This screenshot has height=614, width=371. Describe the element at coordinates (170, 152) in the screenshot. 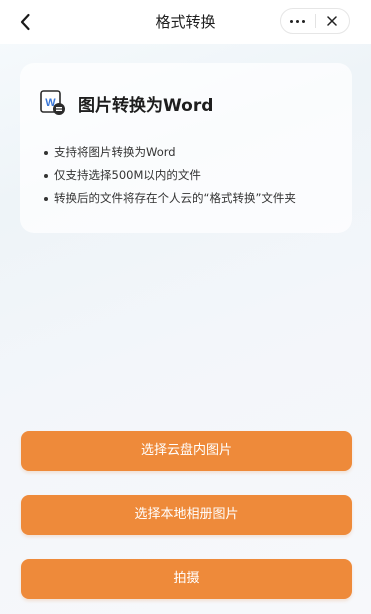

I see `list-item: 支持将图片转换为Word` at that location.